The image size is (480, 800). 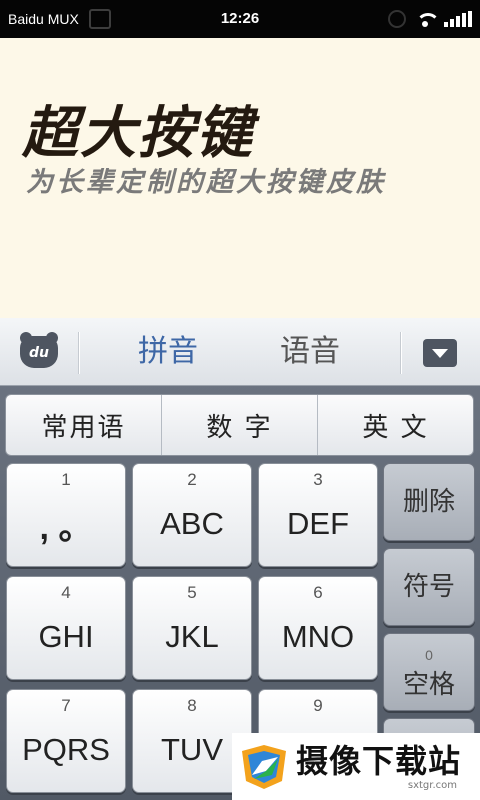 I want to click on key-5: 5 JKL, so click(x=192, y=628).